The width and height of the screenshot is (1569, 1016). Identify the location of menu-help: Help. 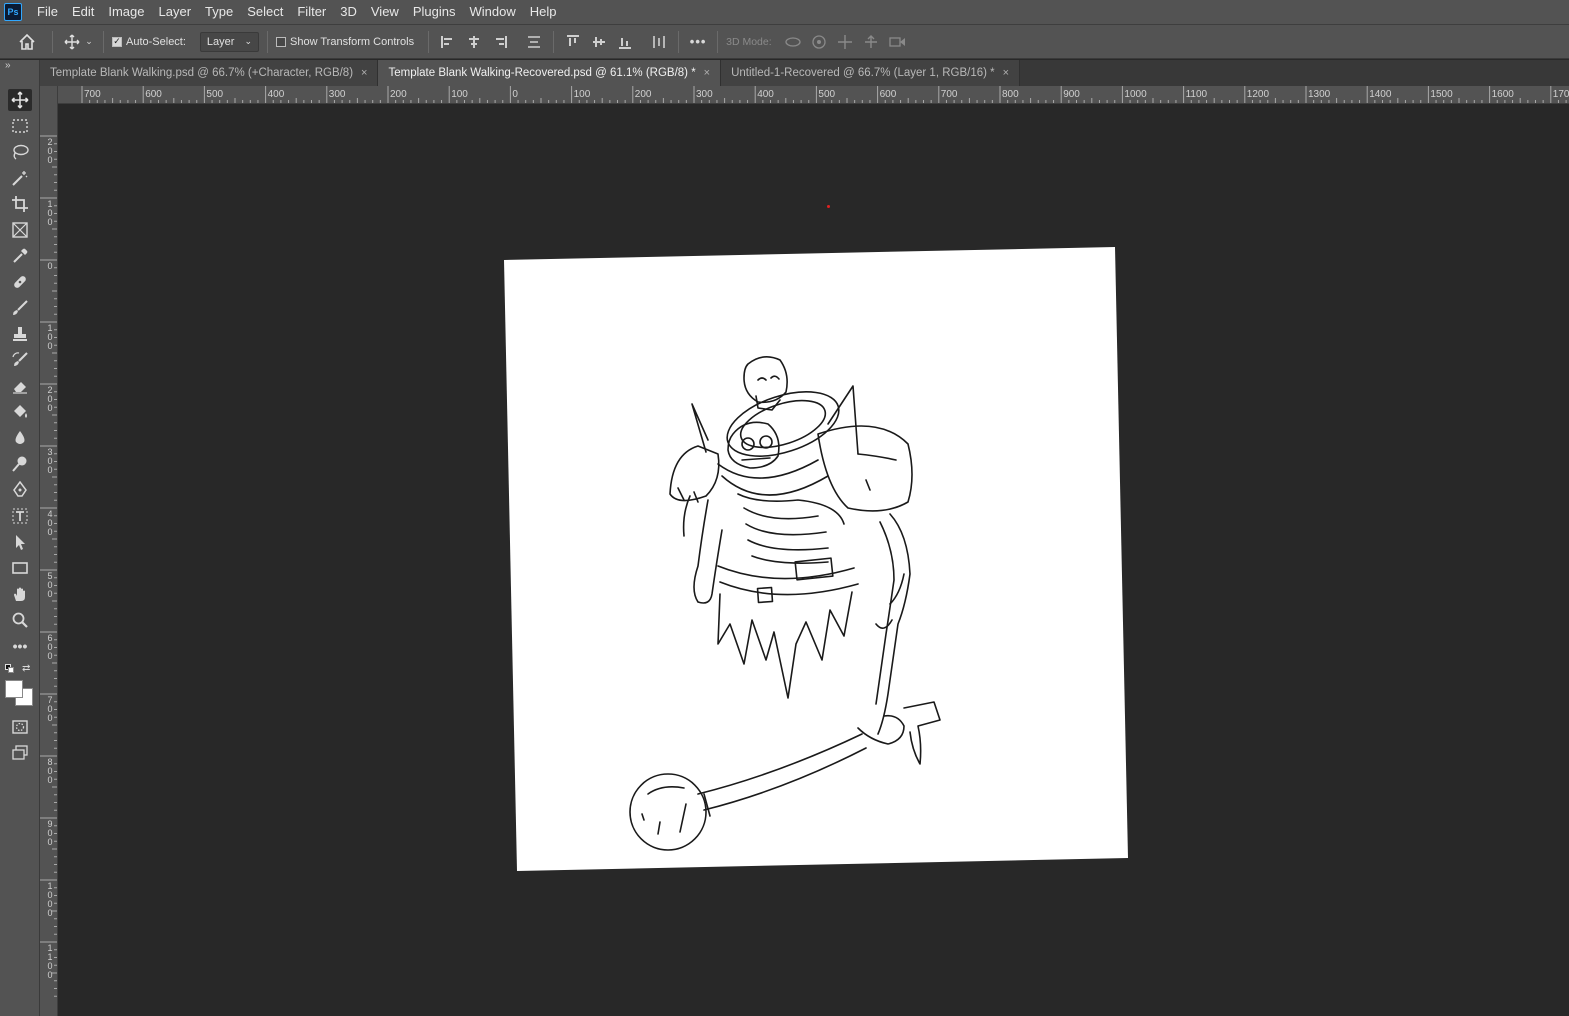
(543, 12).